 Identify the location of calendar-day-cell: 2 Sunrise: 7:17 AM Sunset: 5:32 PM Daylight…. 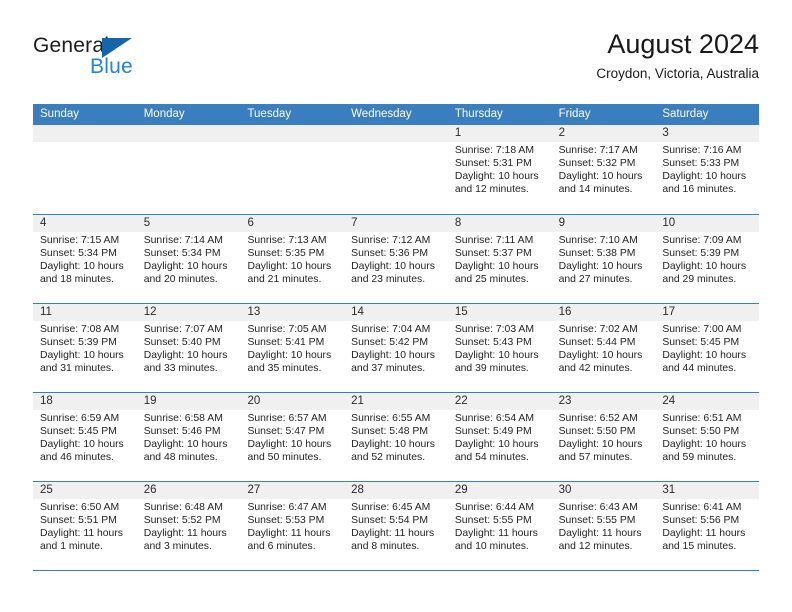
(603, 169).